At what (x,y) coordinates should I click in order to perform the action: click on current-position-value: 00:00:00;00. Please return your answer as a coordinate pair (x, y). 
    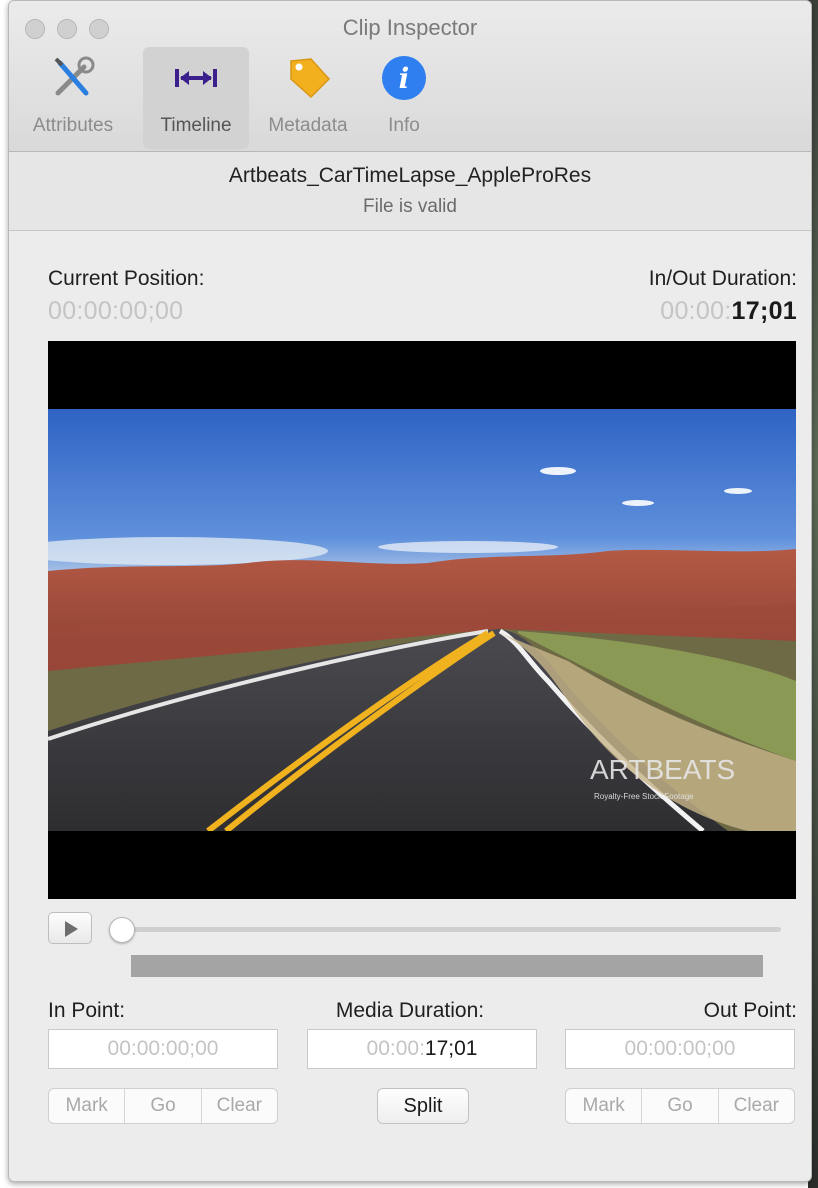
    Looking at the image, I should click on (116, 311).